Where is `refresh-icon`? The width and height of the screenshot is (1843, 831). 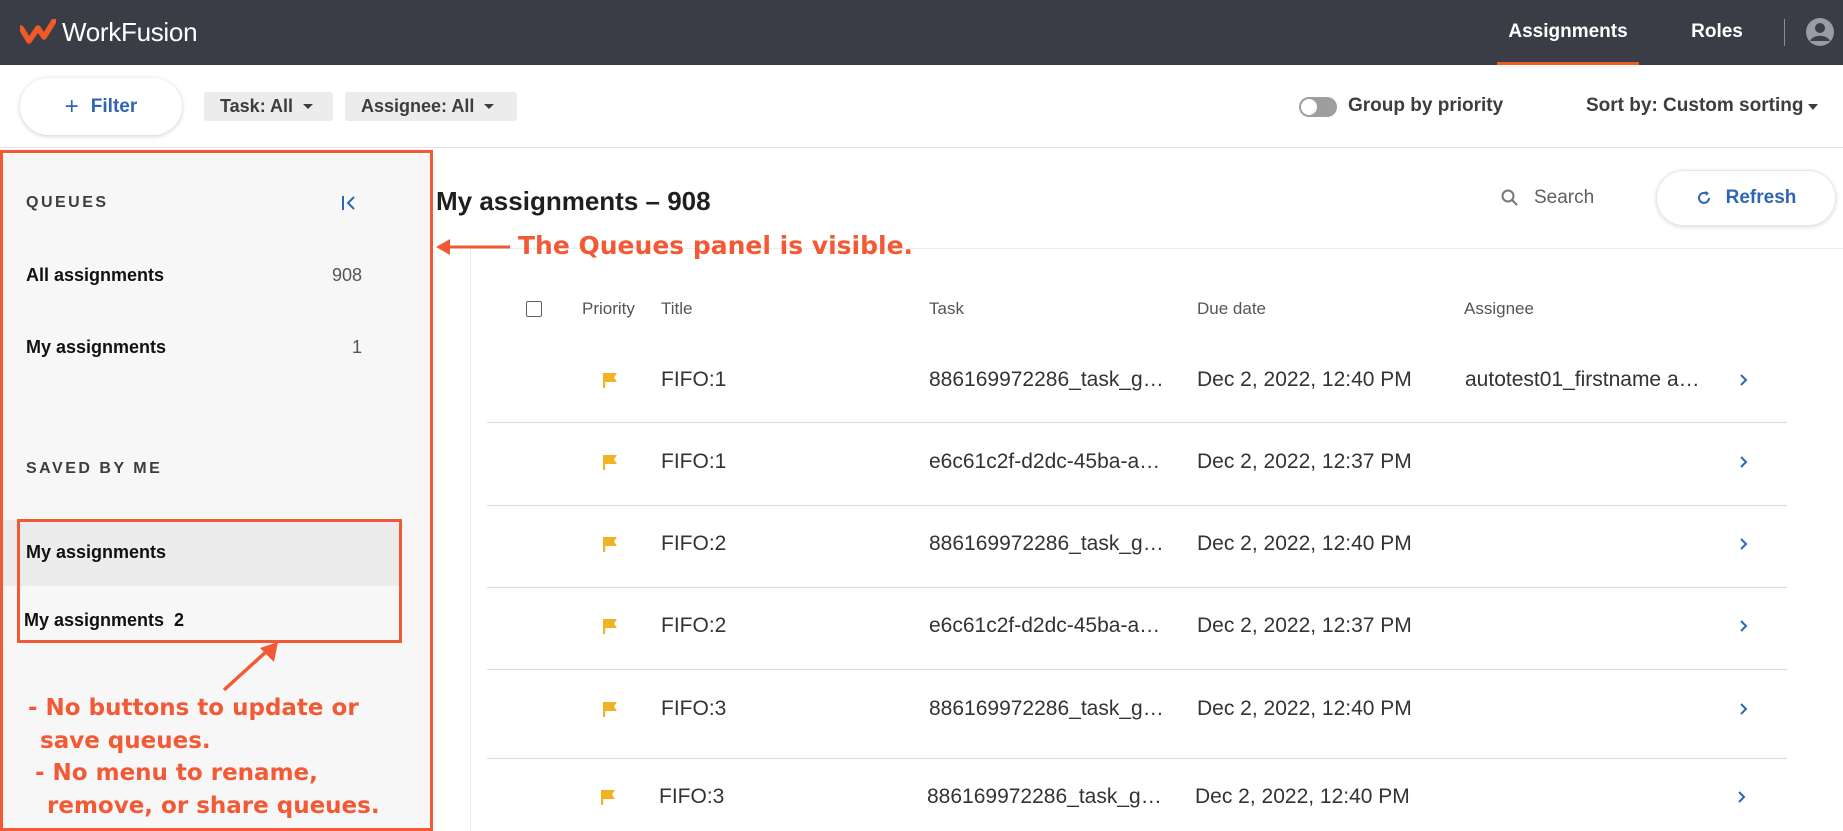 refresh-icon is located at coordinates (1703, 197).